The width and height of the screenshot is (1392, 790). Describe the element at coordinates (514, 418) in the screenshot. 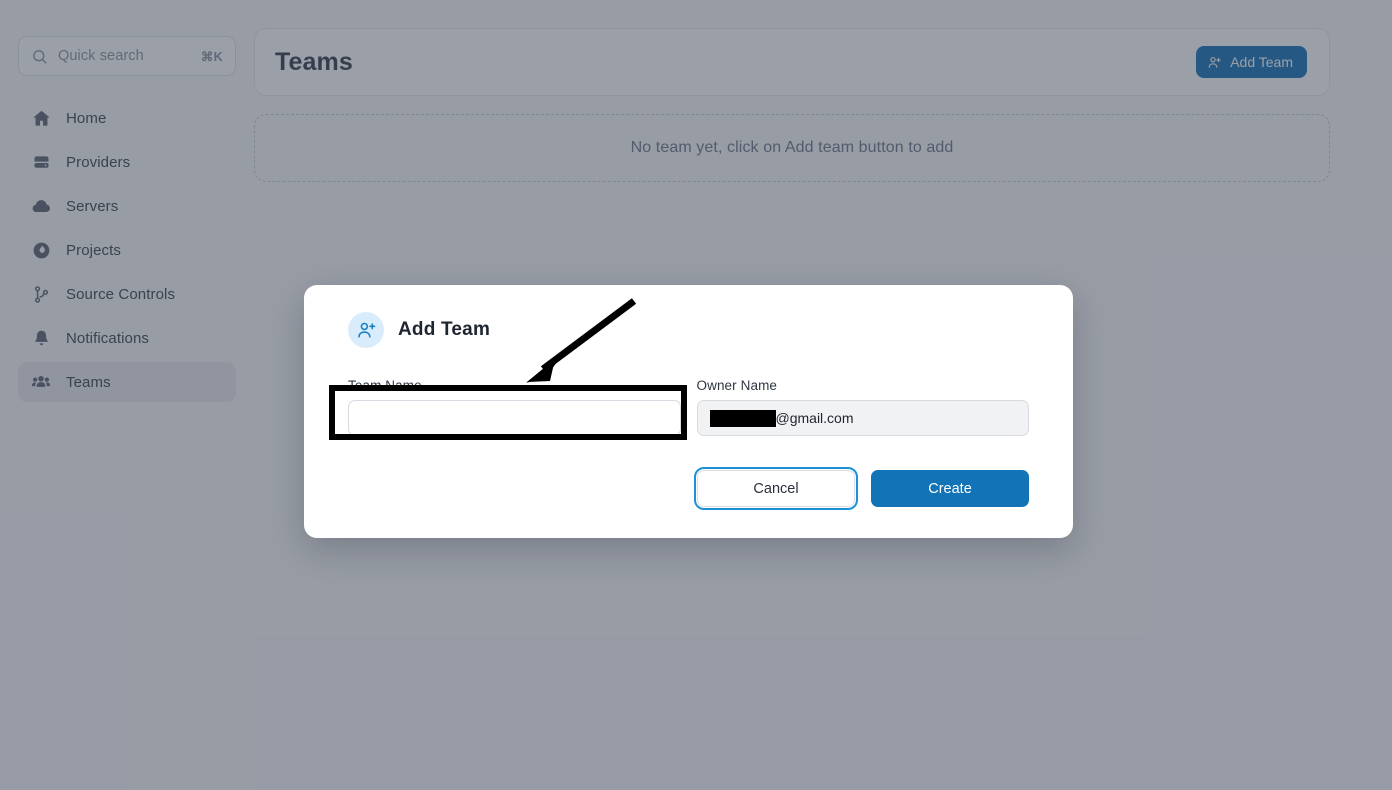

I see `team-name-input` at that location.